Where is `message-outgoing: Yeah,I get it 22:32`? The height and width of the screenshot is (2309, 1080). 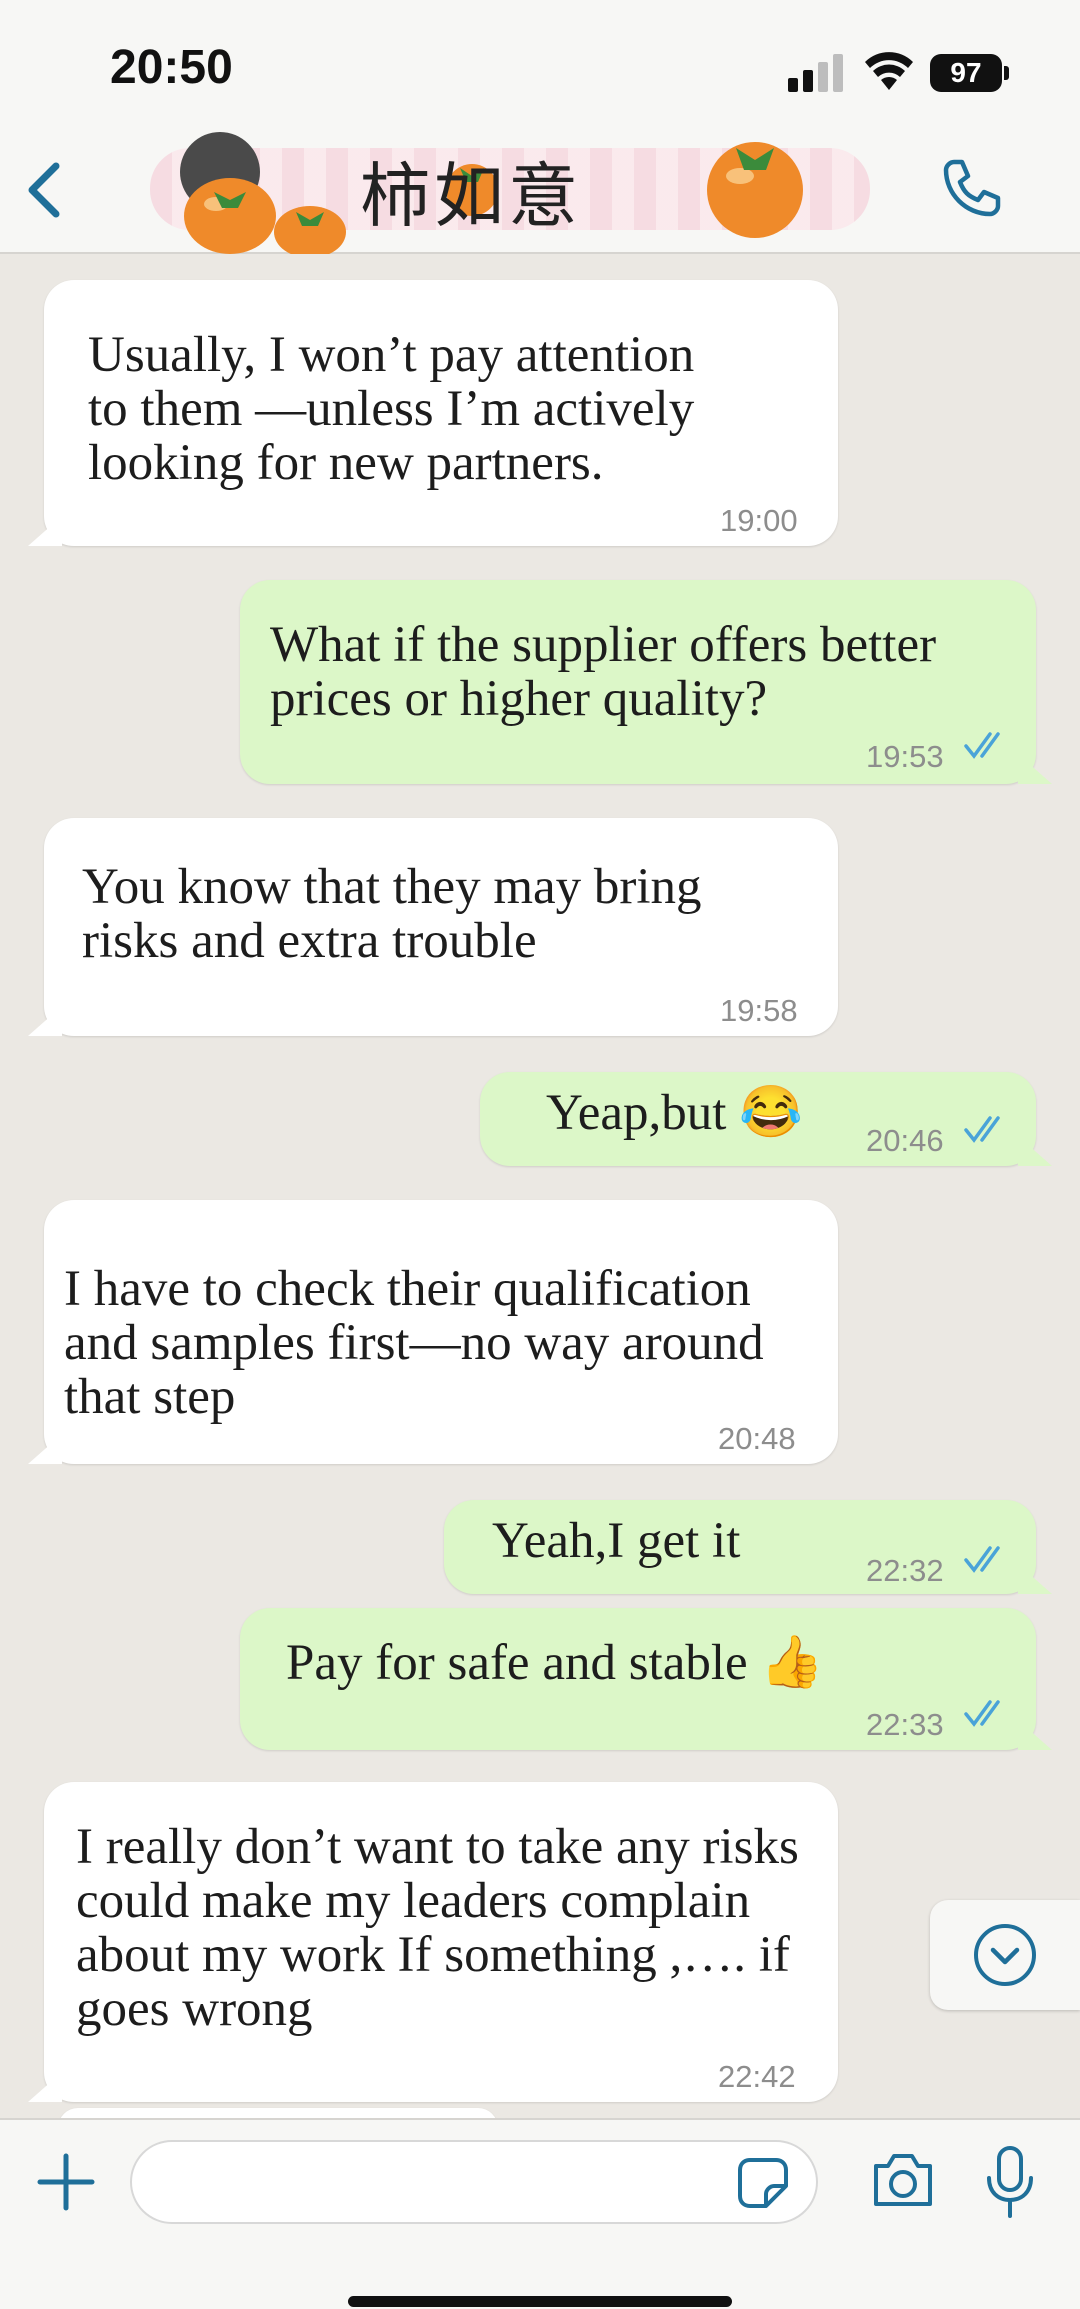 message-outgoing: Yeah,I get it 22:32 is located at coordinates (740, 1547).